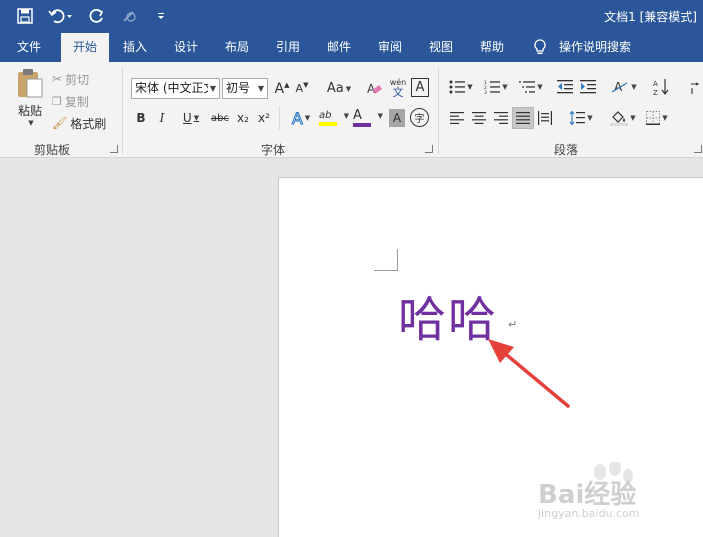 The height and width of the screenshot is (537, 703). Describe the element at coordinates (77, 79) in the screenshot. I see `cut-label: 剪切` at that location.